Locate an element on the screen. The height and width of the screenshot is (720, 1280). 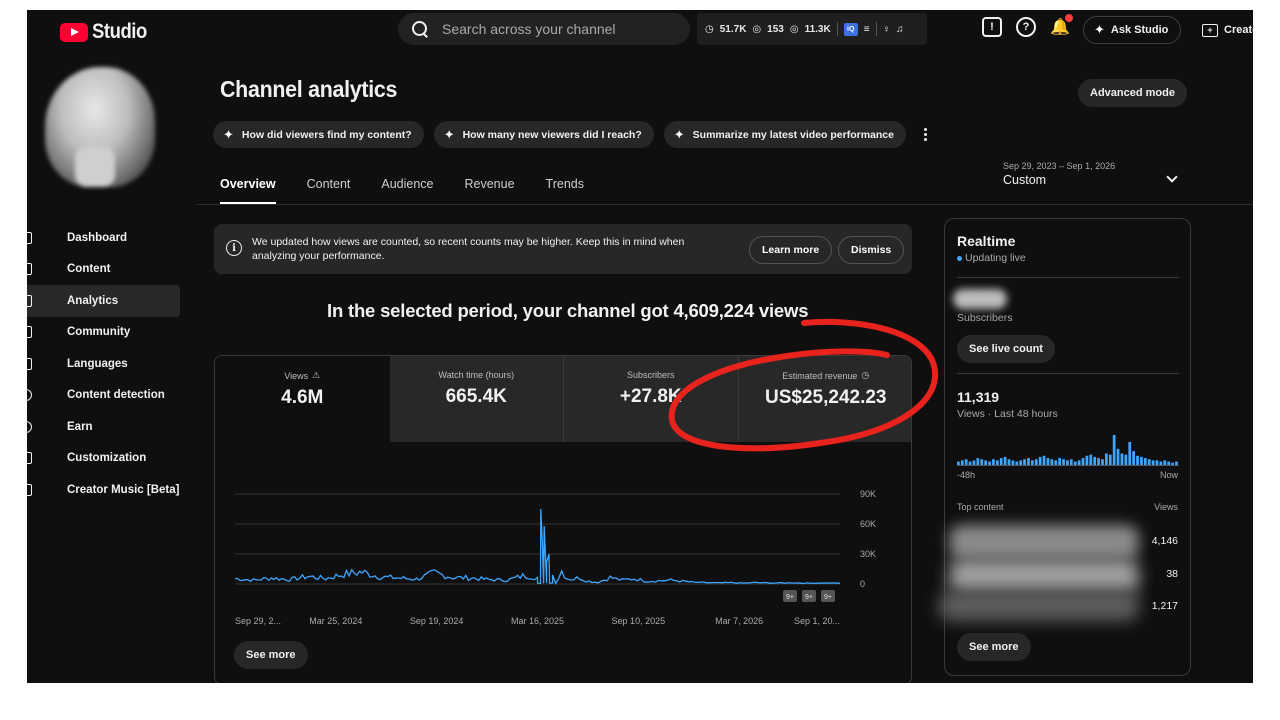
tab-revenue: Revenue is located at coordinates (490, 191).